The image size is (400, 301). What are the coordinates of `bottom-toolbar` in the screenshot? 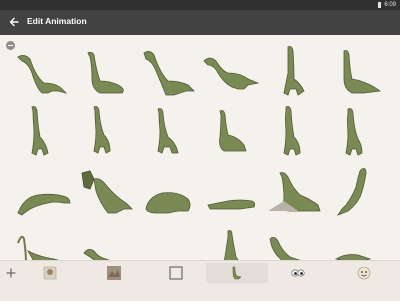 It's located at (200, 280).